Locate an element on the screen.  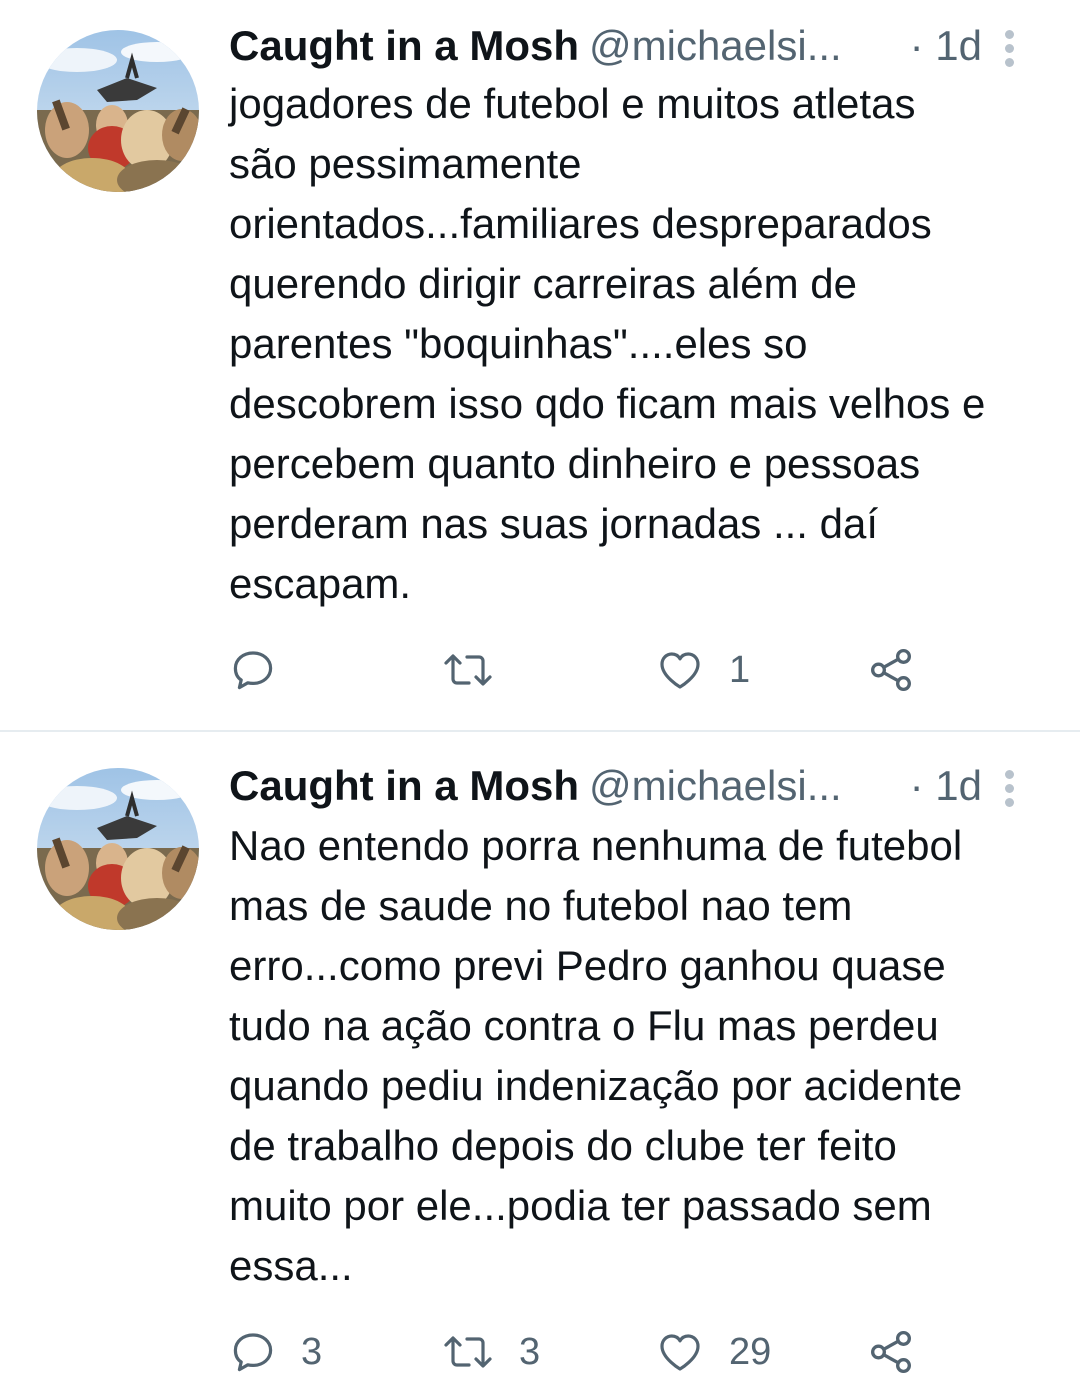
tweet-text-line: orientados...familiares despreparados is located at coordinates (580, 223).